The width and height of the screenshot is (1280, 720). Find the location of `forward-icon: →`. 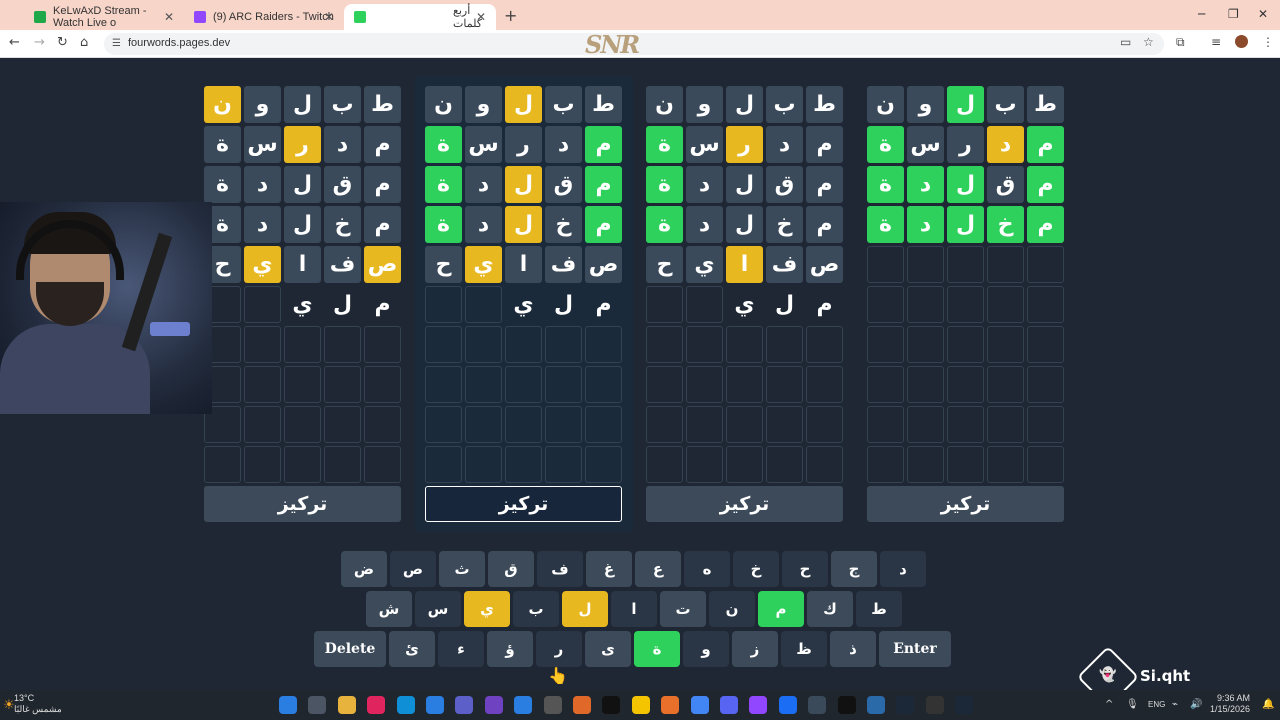

forward-icon: → is located at coordinates (39, 42).